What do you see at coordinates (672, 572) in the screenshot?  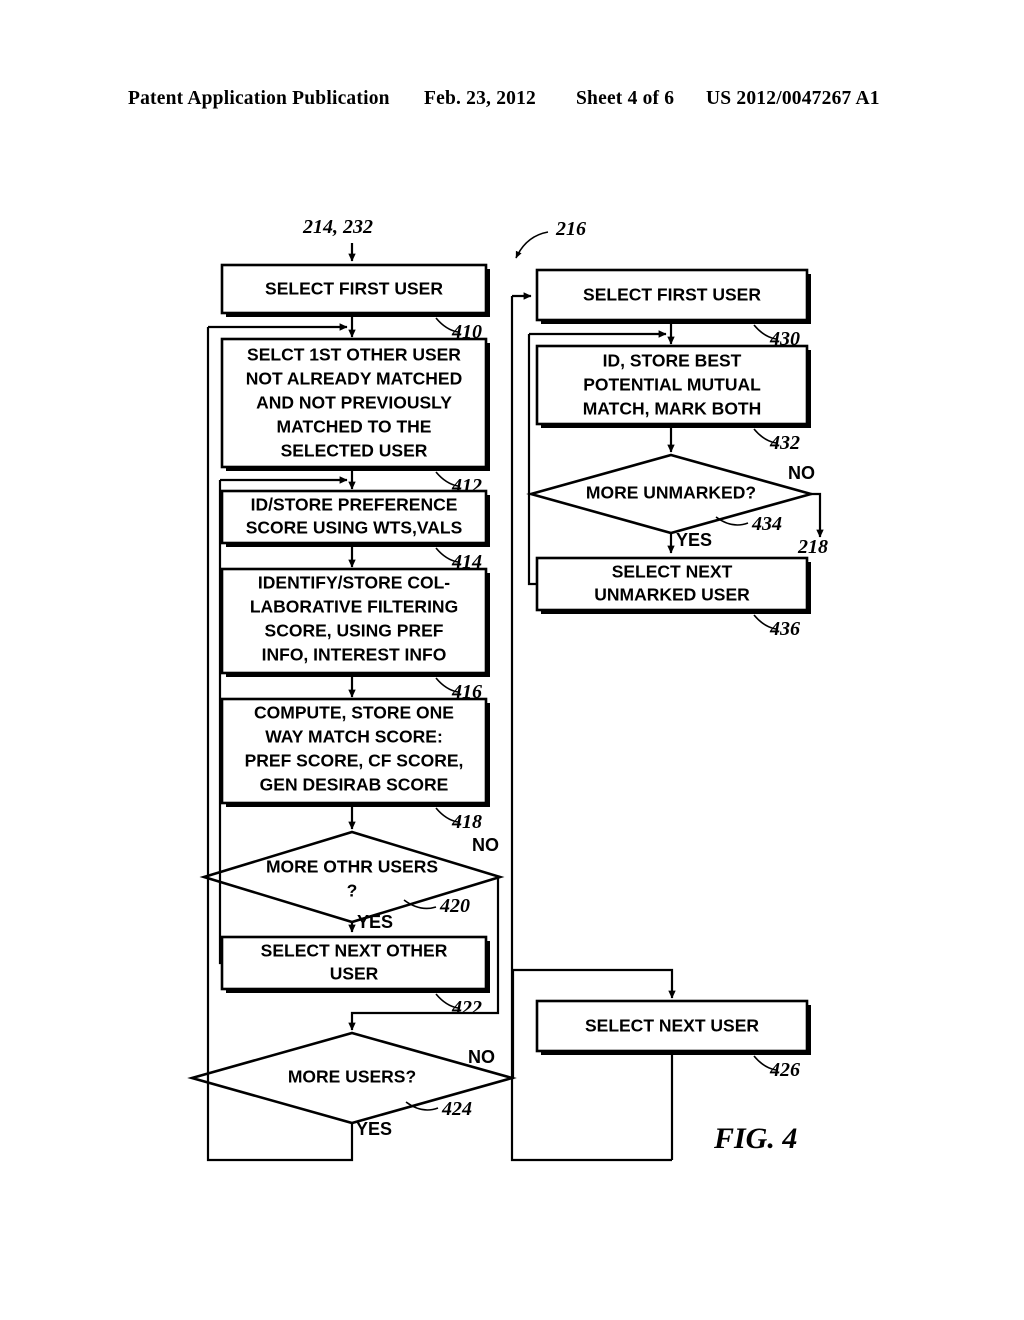 I see `node-436-line-0: SELECT NEXT` at bounding box center [672, 572].